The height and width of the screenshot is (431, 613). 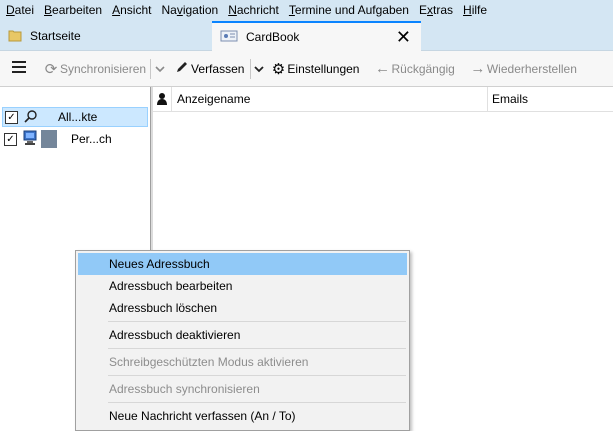 What do you see at coordinates (242, 362) in the screenshot?
I see `menu-item-readonly-mode: Schreibgeschützten Modus aktivieren` at bounding box center [242, 362].